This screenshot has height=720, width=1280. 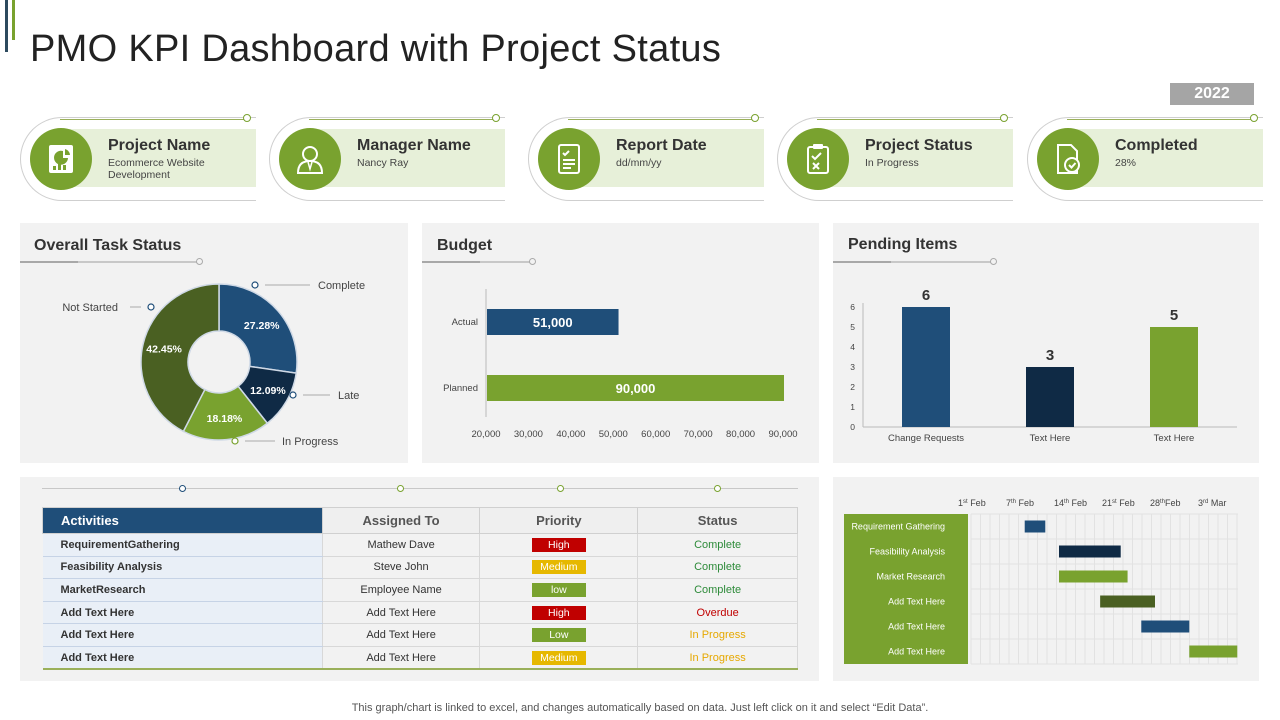 What do you see at coordinates (926, 438) in the screenshot?
I see `category-label: Change Requests` at bounding box center [926, 438].